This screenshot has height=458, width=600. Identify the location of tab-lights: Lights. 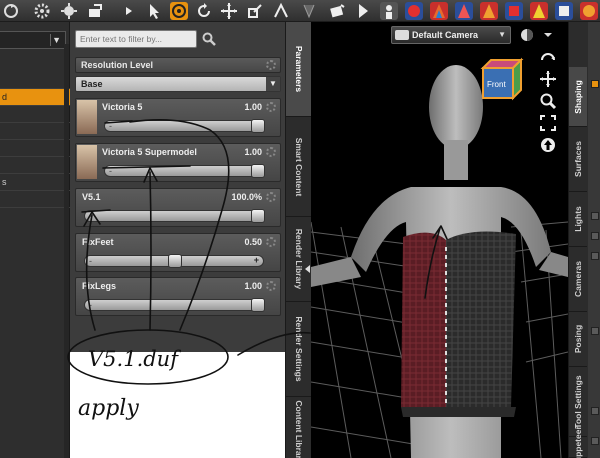
(578, 219).